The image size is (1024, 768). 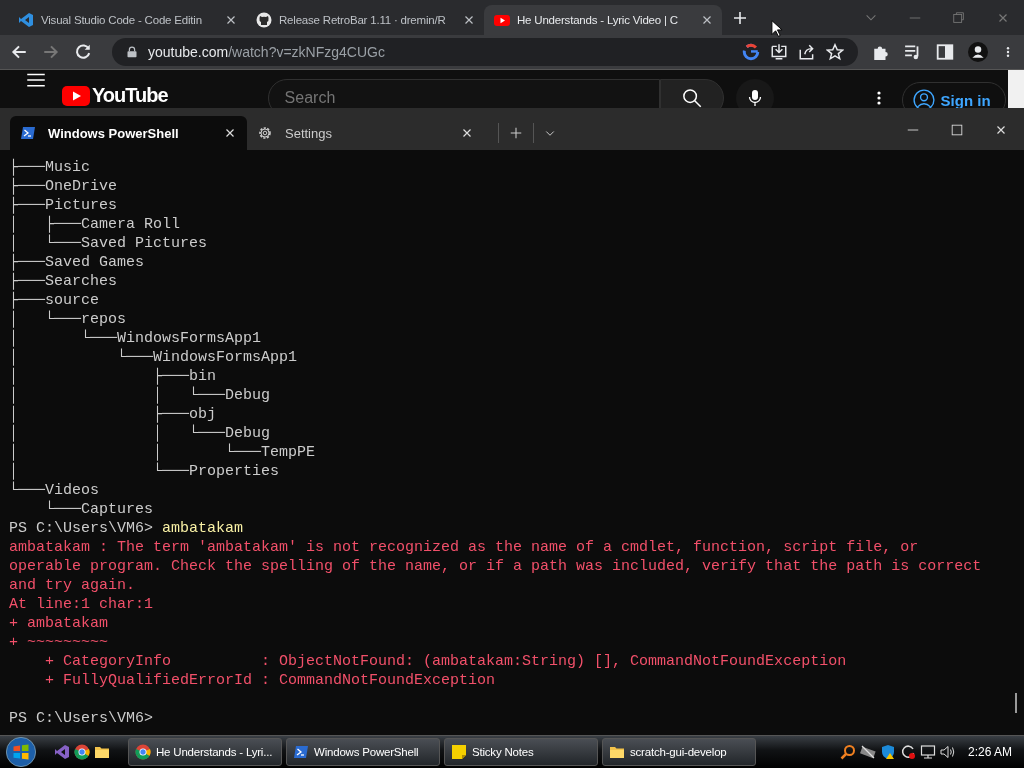 I want to click on start-orb-icon, so click(x=21, y=752).